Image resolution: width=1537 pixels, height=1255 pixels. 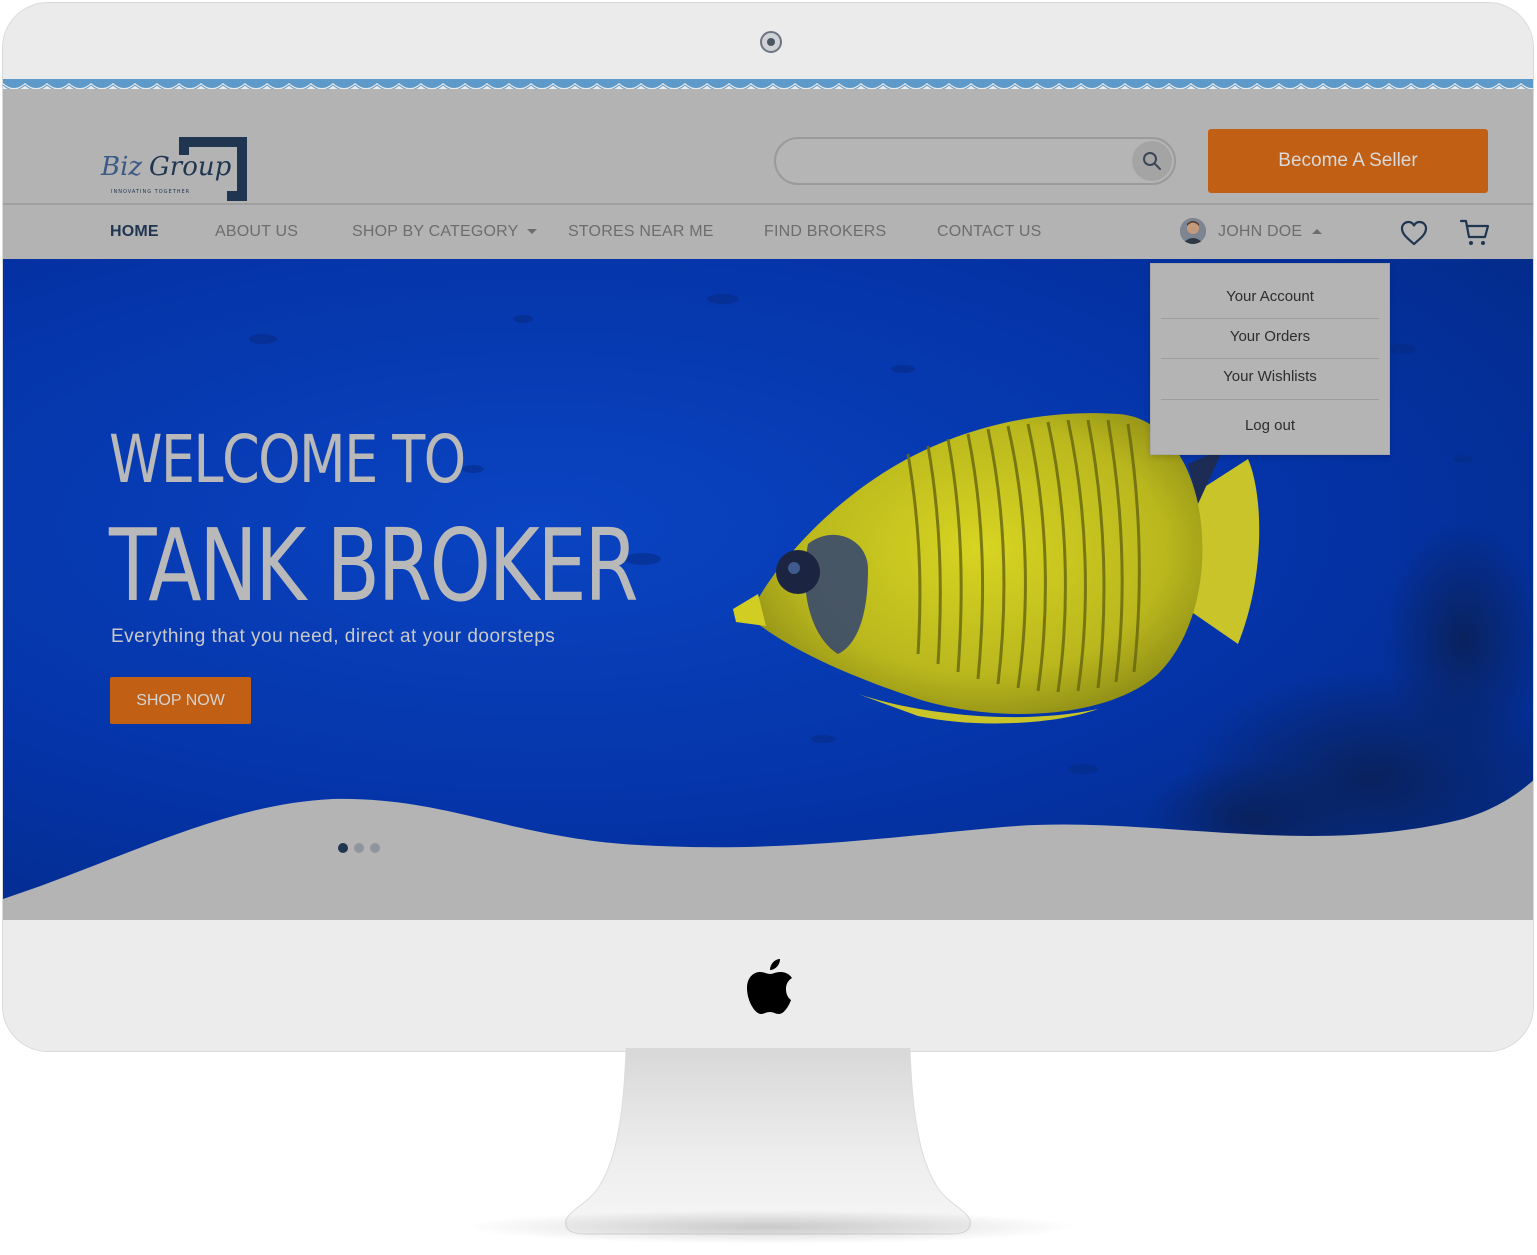 What do you see at coordinates (1270, 425) in the screenshot?
I see `menu-item-log-out: Log out` at bounding box center [1270, 425].